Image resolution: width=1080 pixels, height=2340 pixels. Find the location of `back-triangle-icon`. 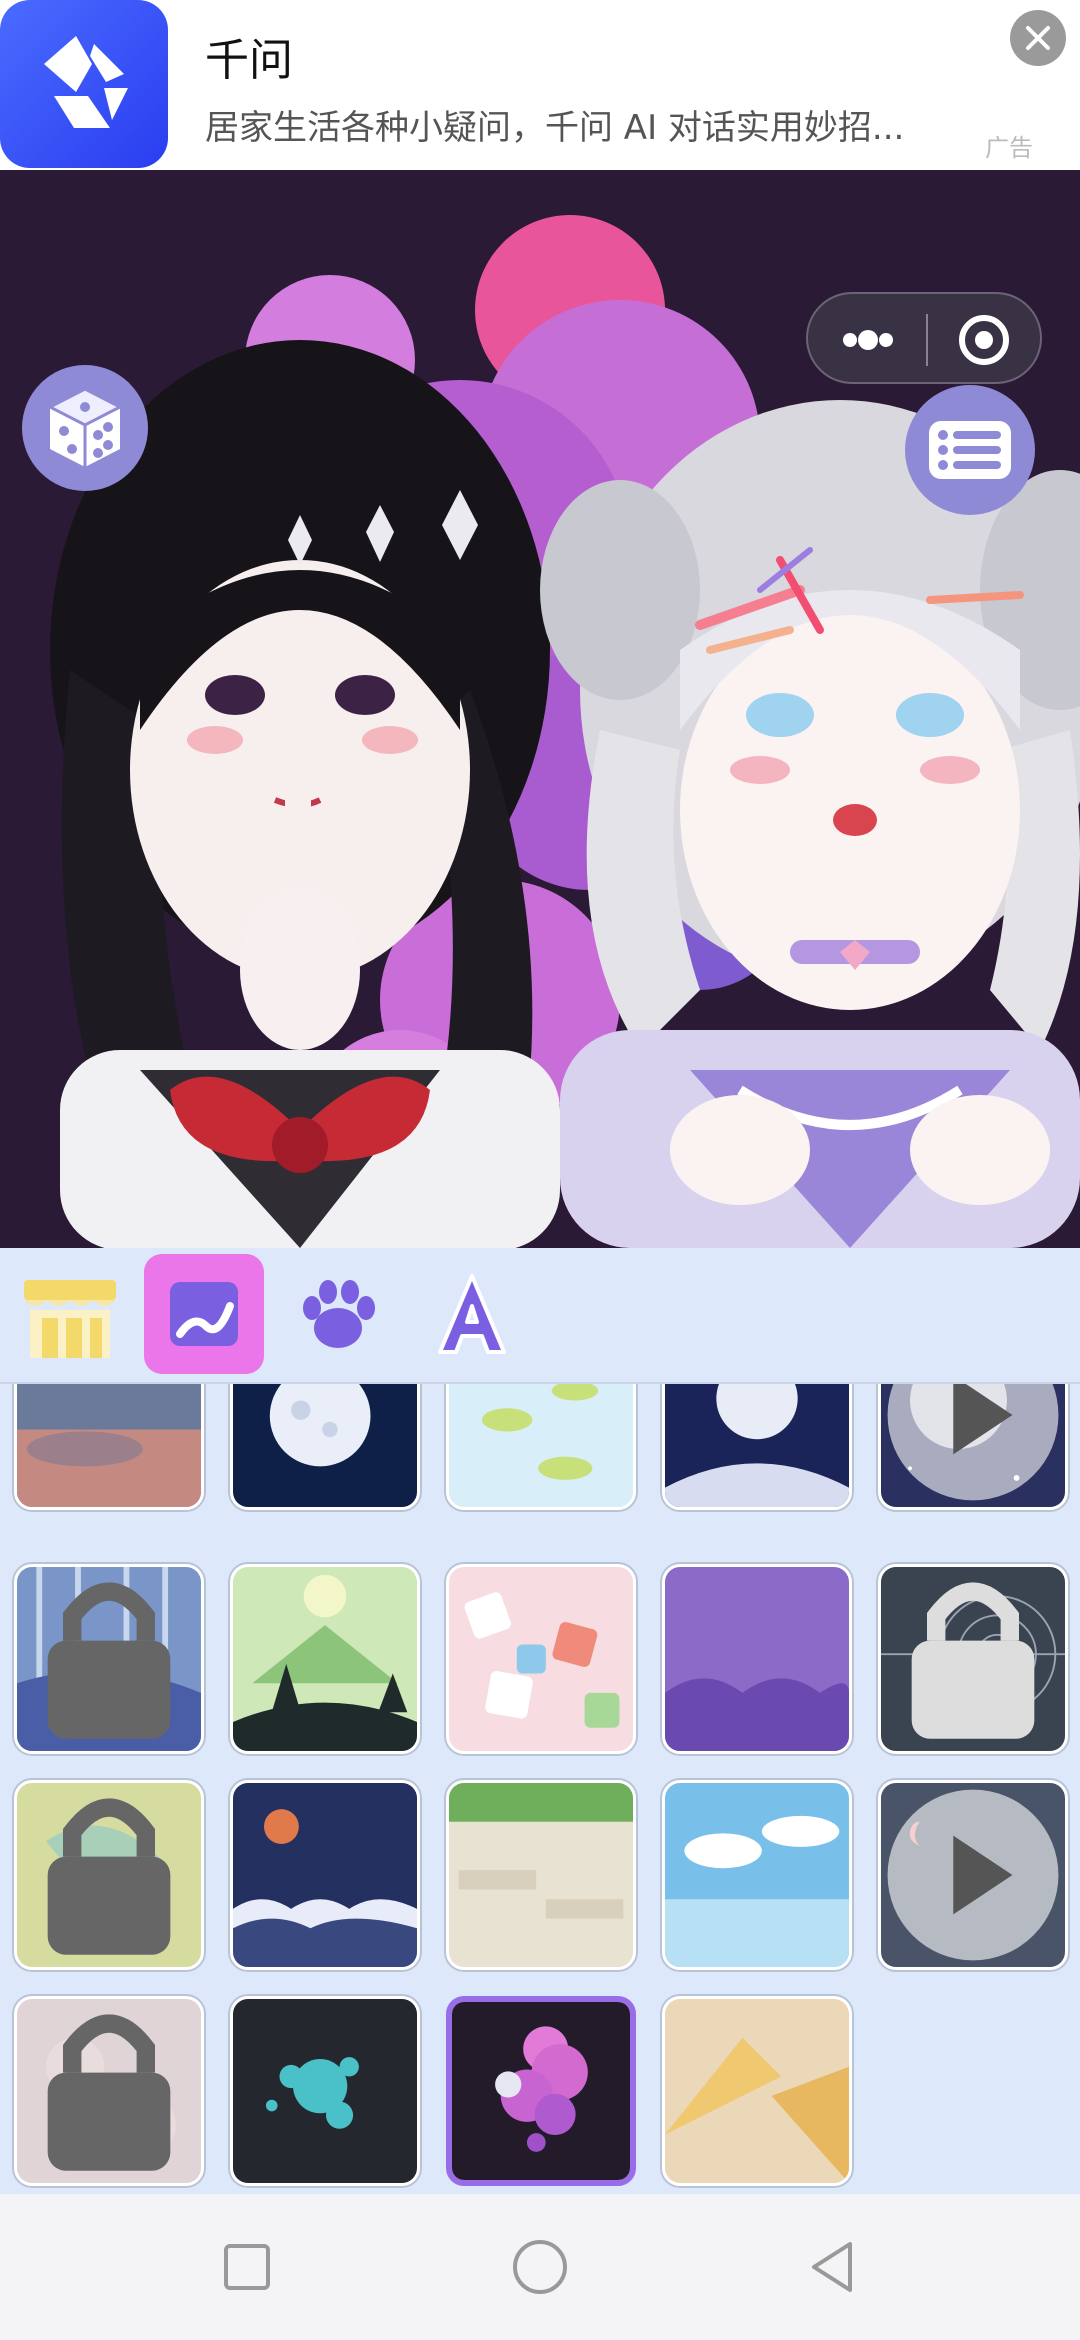

back-triangle-icon is located at coordinates (833, 2267).